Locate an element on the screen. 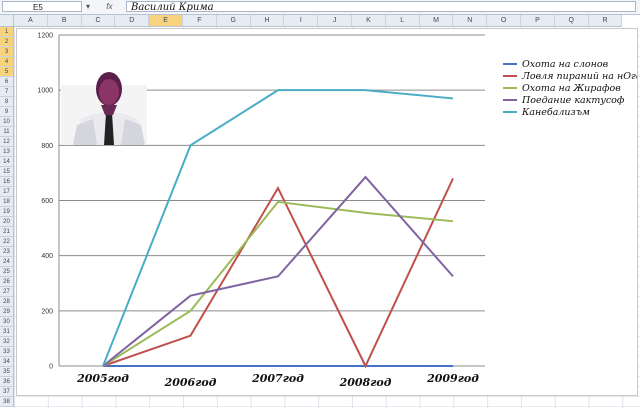  column-header-n: N is located at coordinates (470, 21).